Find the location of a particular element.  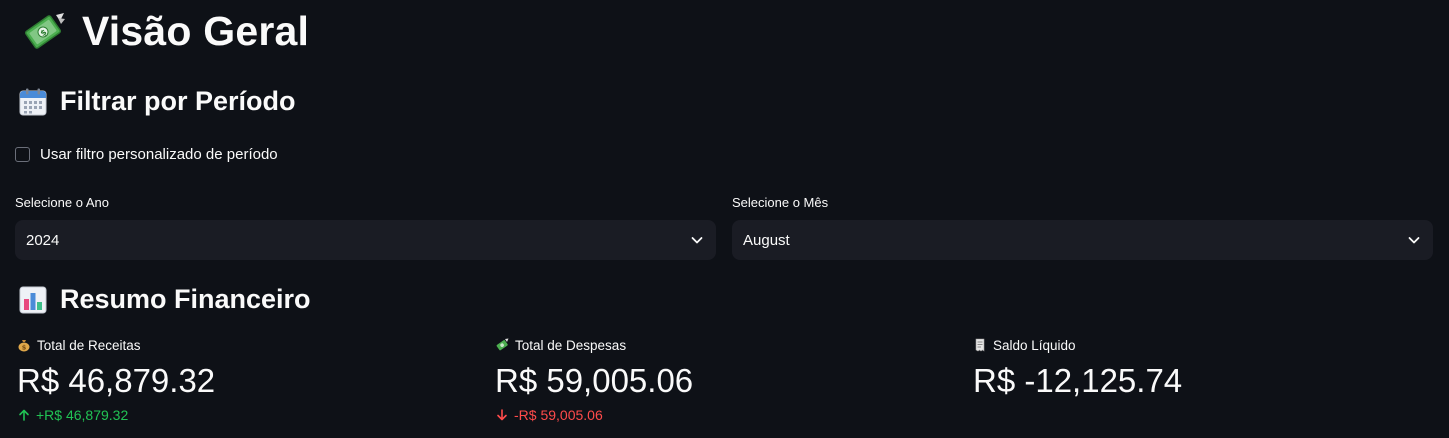

summary-section-heading: Resumo Financeiro is located at coordinates (164, 299).